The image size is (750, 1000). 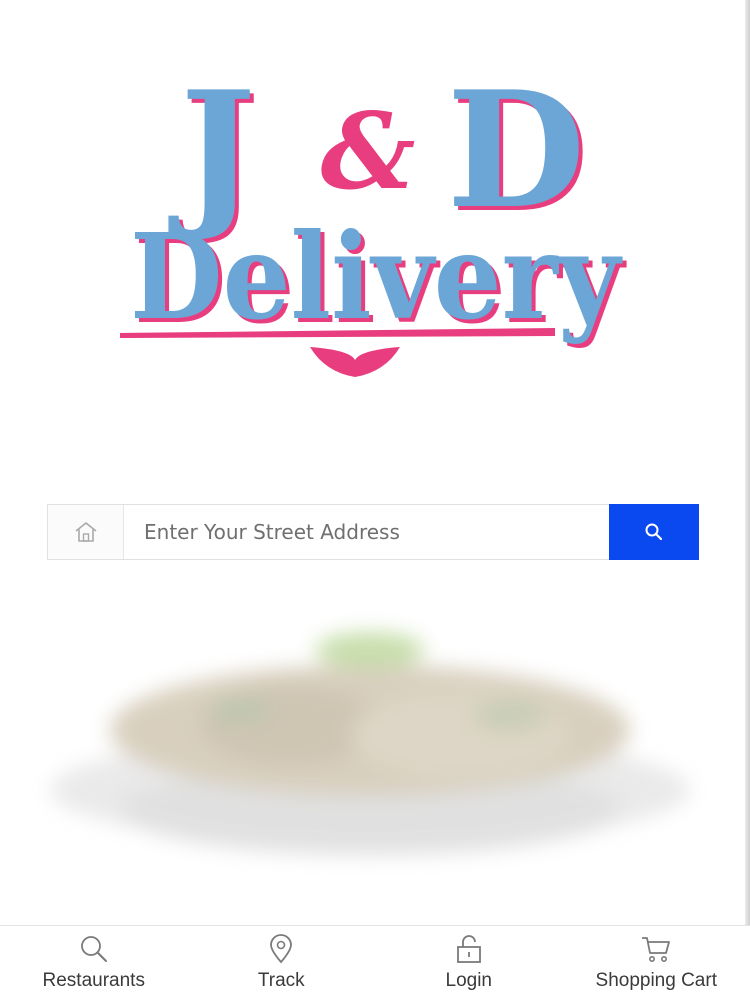 I want to click on search-button, so click(x=654, y=532).